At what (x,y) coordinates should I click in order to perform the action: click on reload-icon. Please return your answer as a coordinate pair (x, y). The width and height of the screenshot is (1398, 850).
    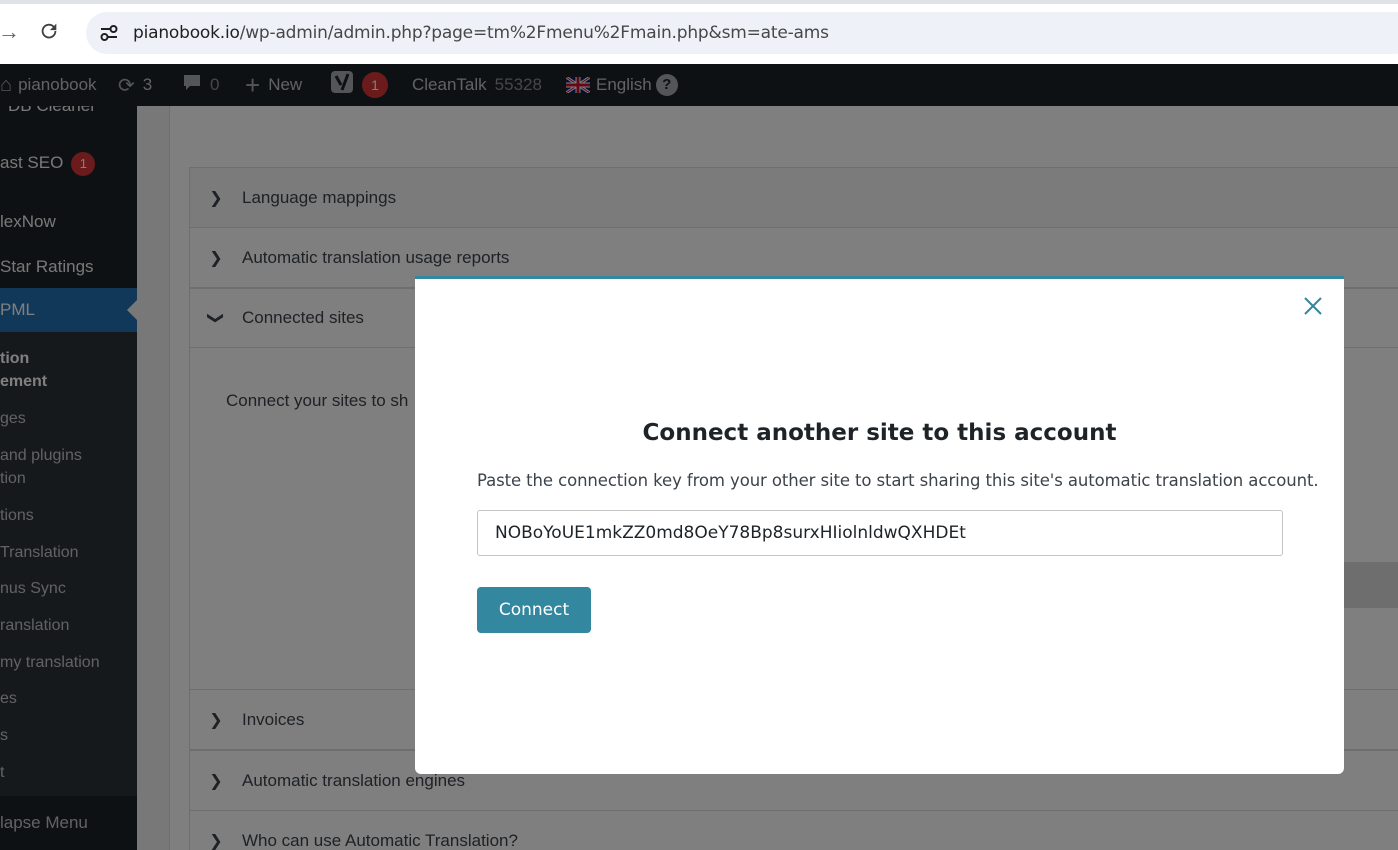
    Looking at the image, I should click on (51, 32).